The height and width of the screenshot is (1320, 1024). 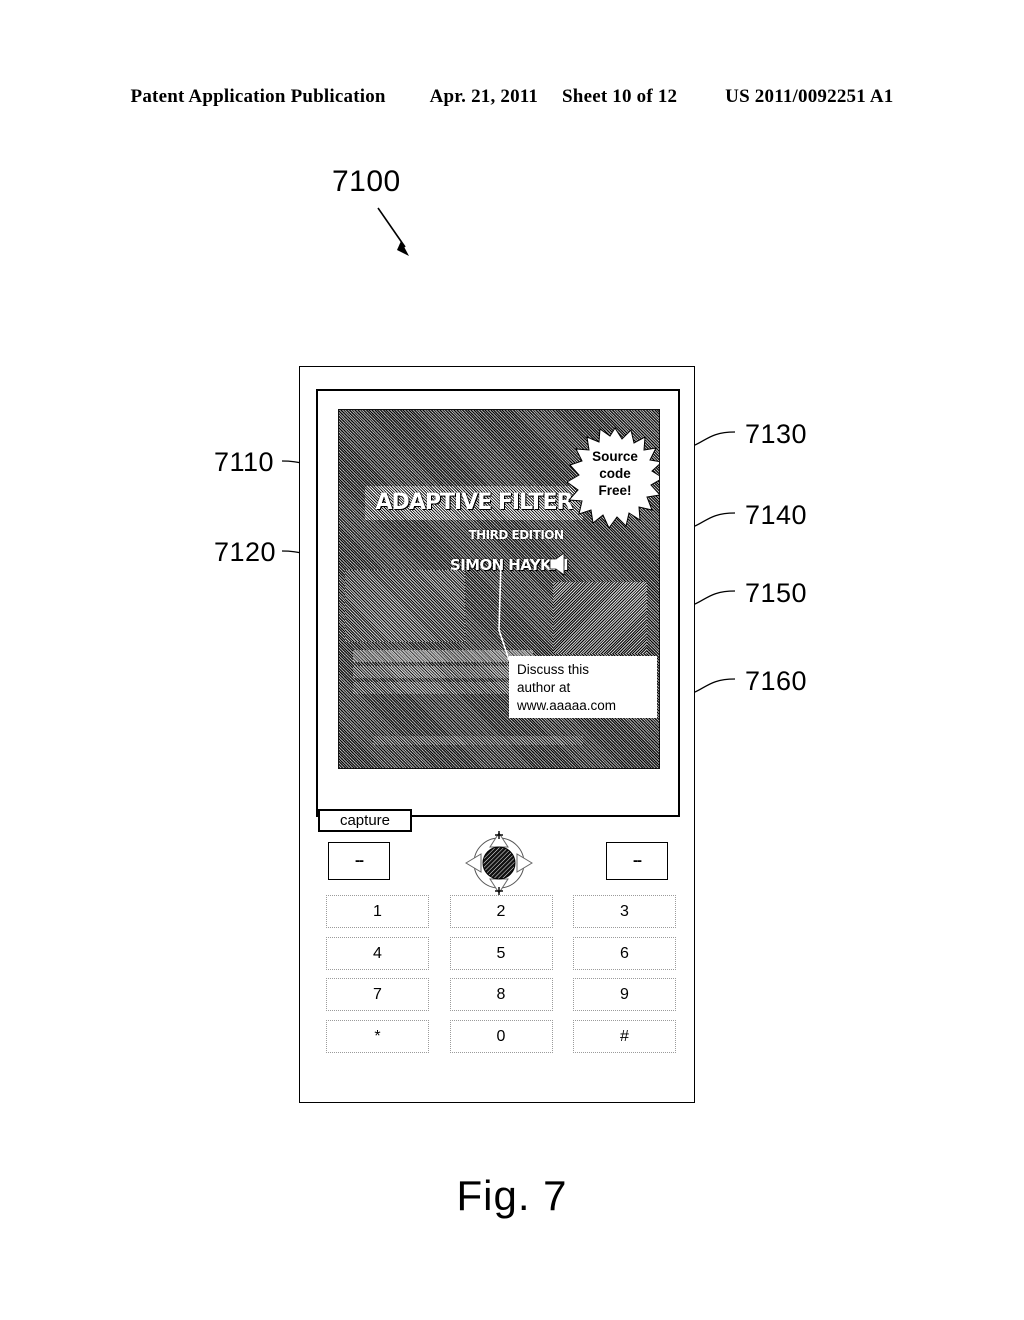 I want to click on reference-label-7140: 7140, so click(x=776, y=515).